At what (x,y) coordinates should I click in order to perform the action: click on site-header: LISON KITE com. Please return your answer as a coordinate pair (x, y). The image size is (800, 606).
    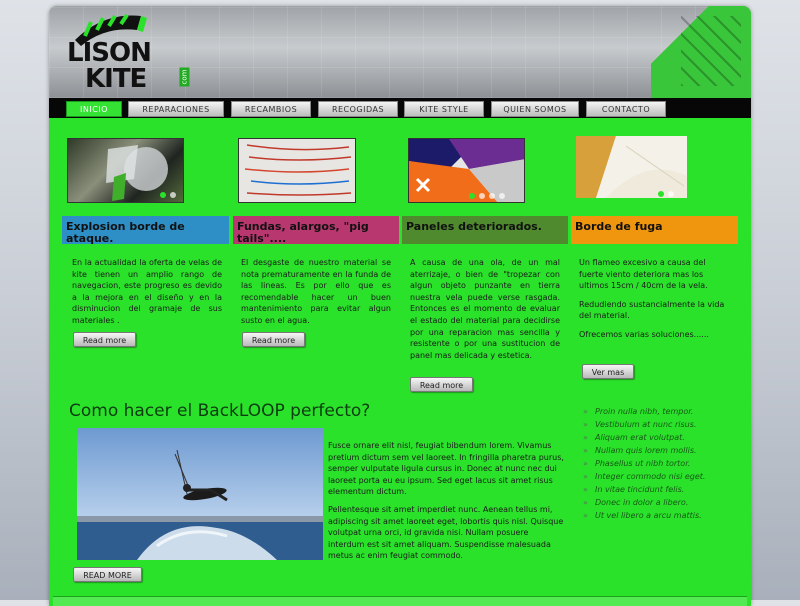
    Looking at the image, I should click on (400, 52).